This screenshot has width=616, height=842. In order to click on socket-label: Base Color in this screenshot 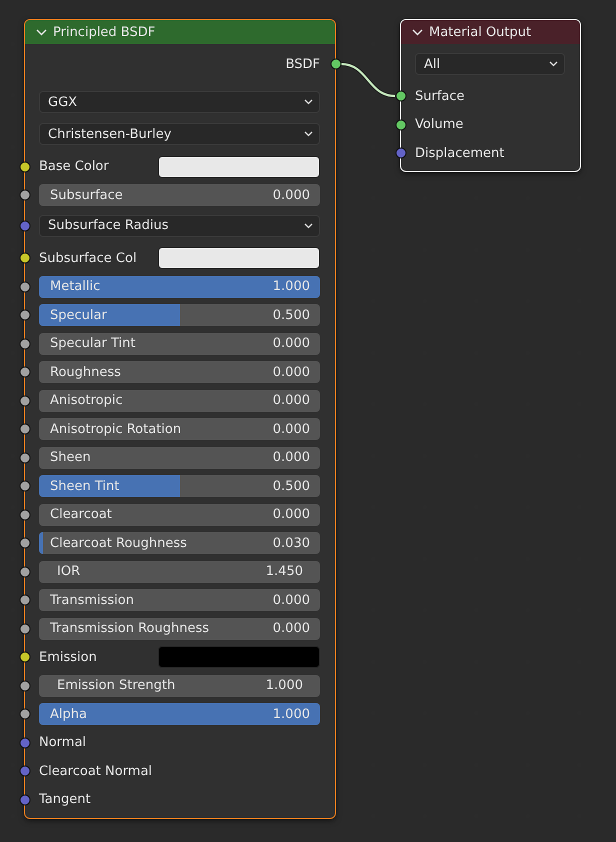, I will do `click(74, 166)`.